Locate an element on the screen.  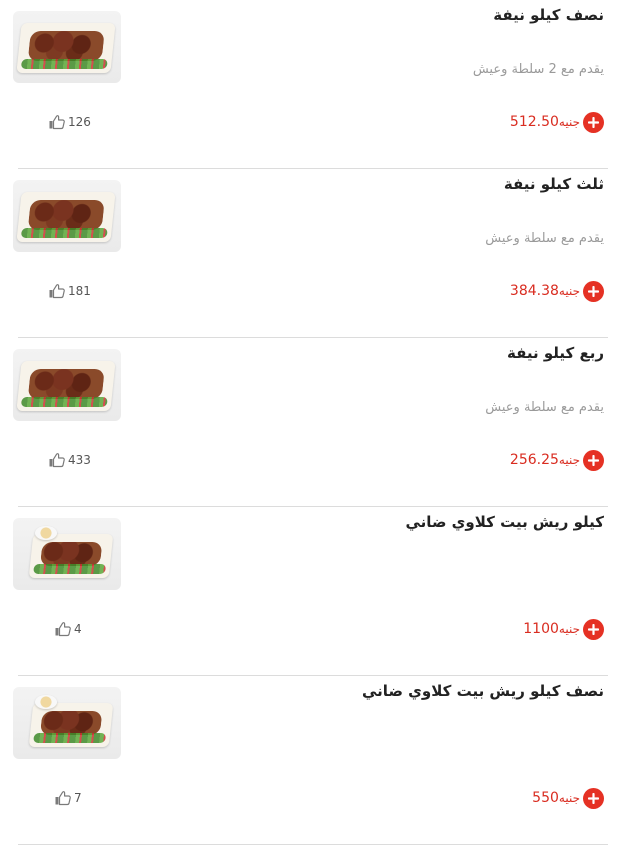
item-price: 384.38جنيه is located at coordinates (545, 291).